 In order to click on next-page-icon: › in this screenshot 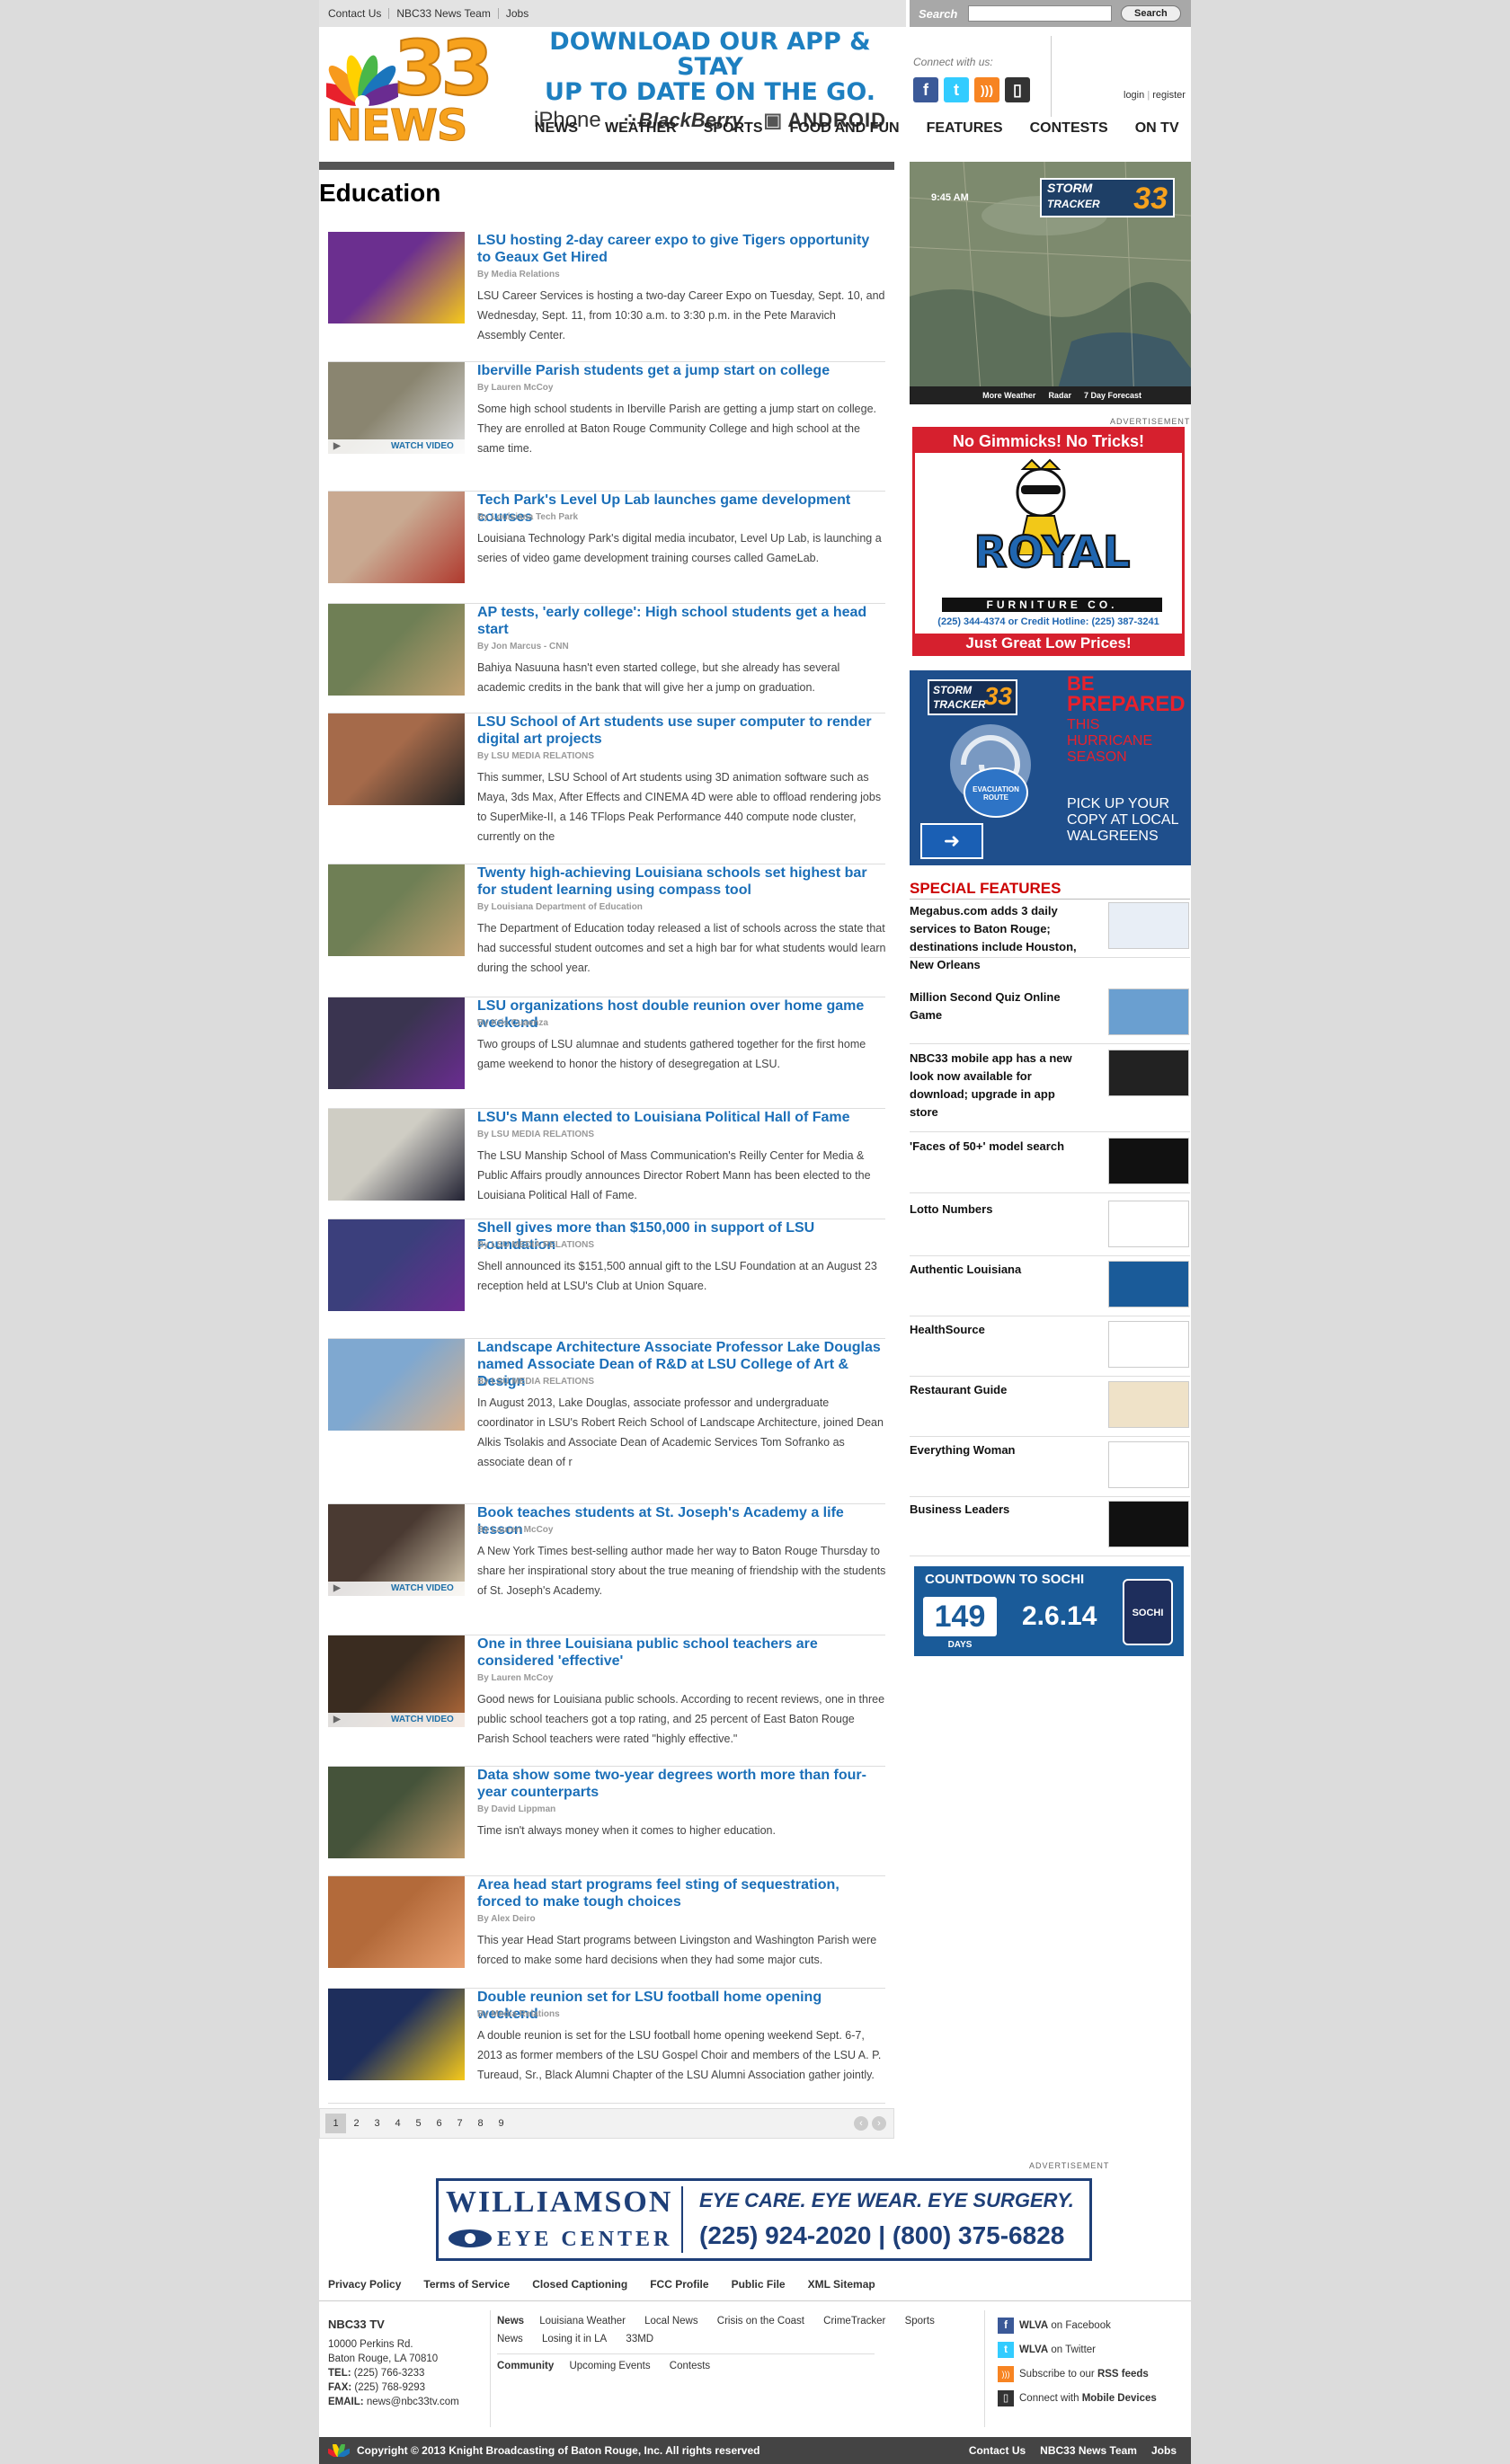, I will do `click(879, 2123)`.